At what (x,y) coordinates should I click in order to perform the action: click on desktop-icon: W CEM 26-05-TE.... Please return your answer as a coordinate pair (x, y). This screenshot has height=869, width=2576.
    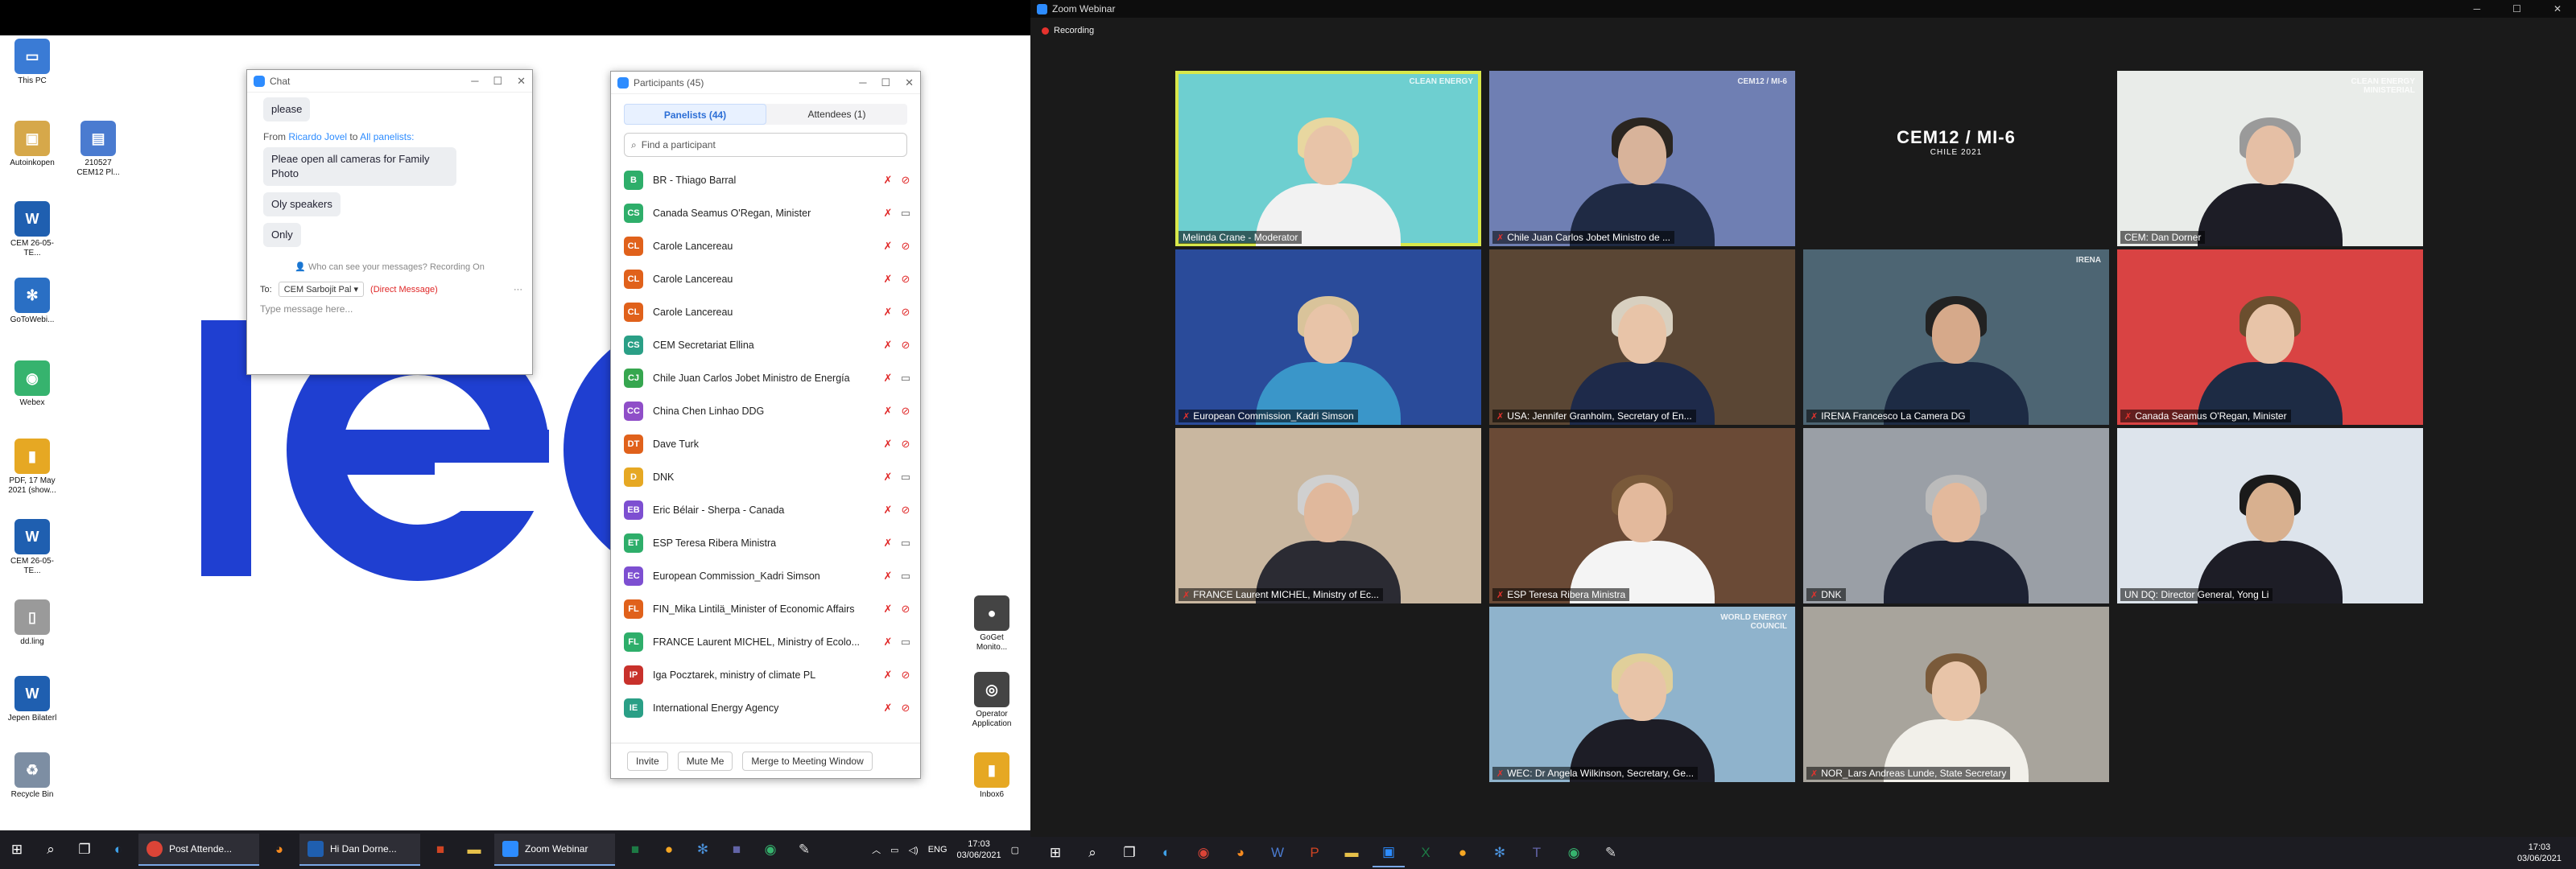
    Looking at the image, I should click on (32, 547).